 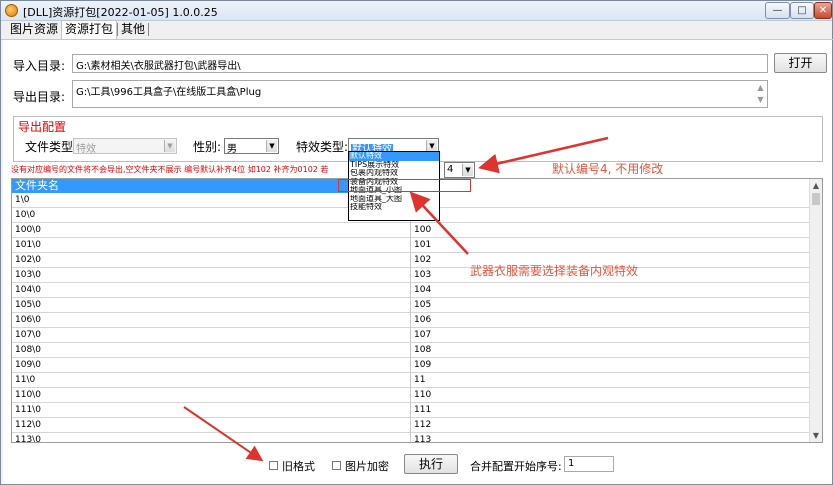 I want to click on highlight-box-equipment-effect, so click(x=404, y=185).